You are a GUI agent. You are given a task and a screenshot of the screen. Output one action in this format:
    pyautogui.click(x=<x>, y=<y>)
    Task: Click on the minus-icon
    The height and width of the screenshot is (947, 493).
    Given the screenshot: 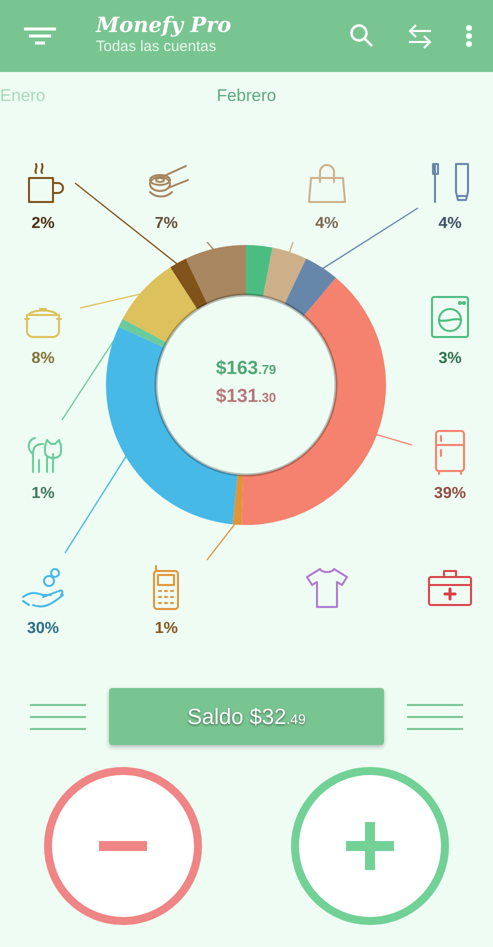 What is the action you would take?
    pyautogui.click(x=123, y=846)
    